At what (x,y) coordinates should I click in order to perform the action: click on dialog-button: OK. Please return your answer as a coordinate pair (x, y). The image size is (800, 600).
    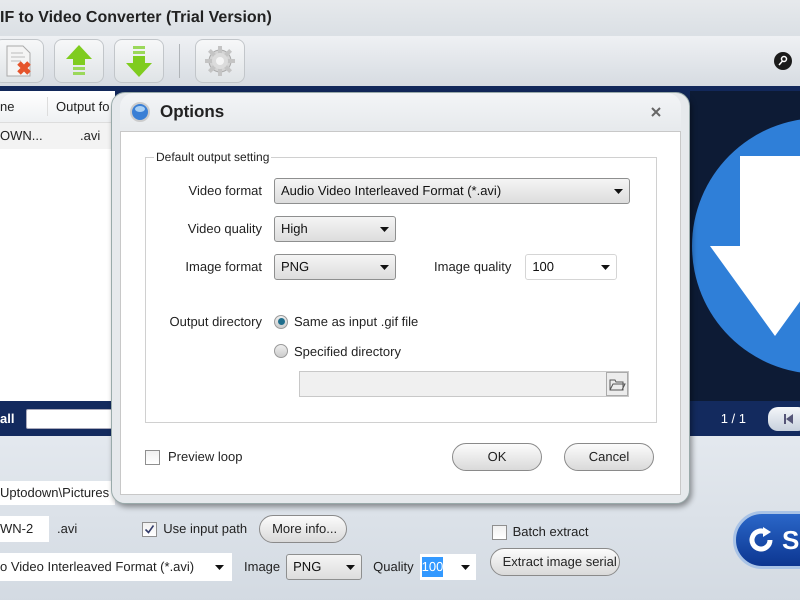
    Looking at the image, I should click on (497, 457).